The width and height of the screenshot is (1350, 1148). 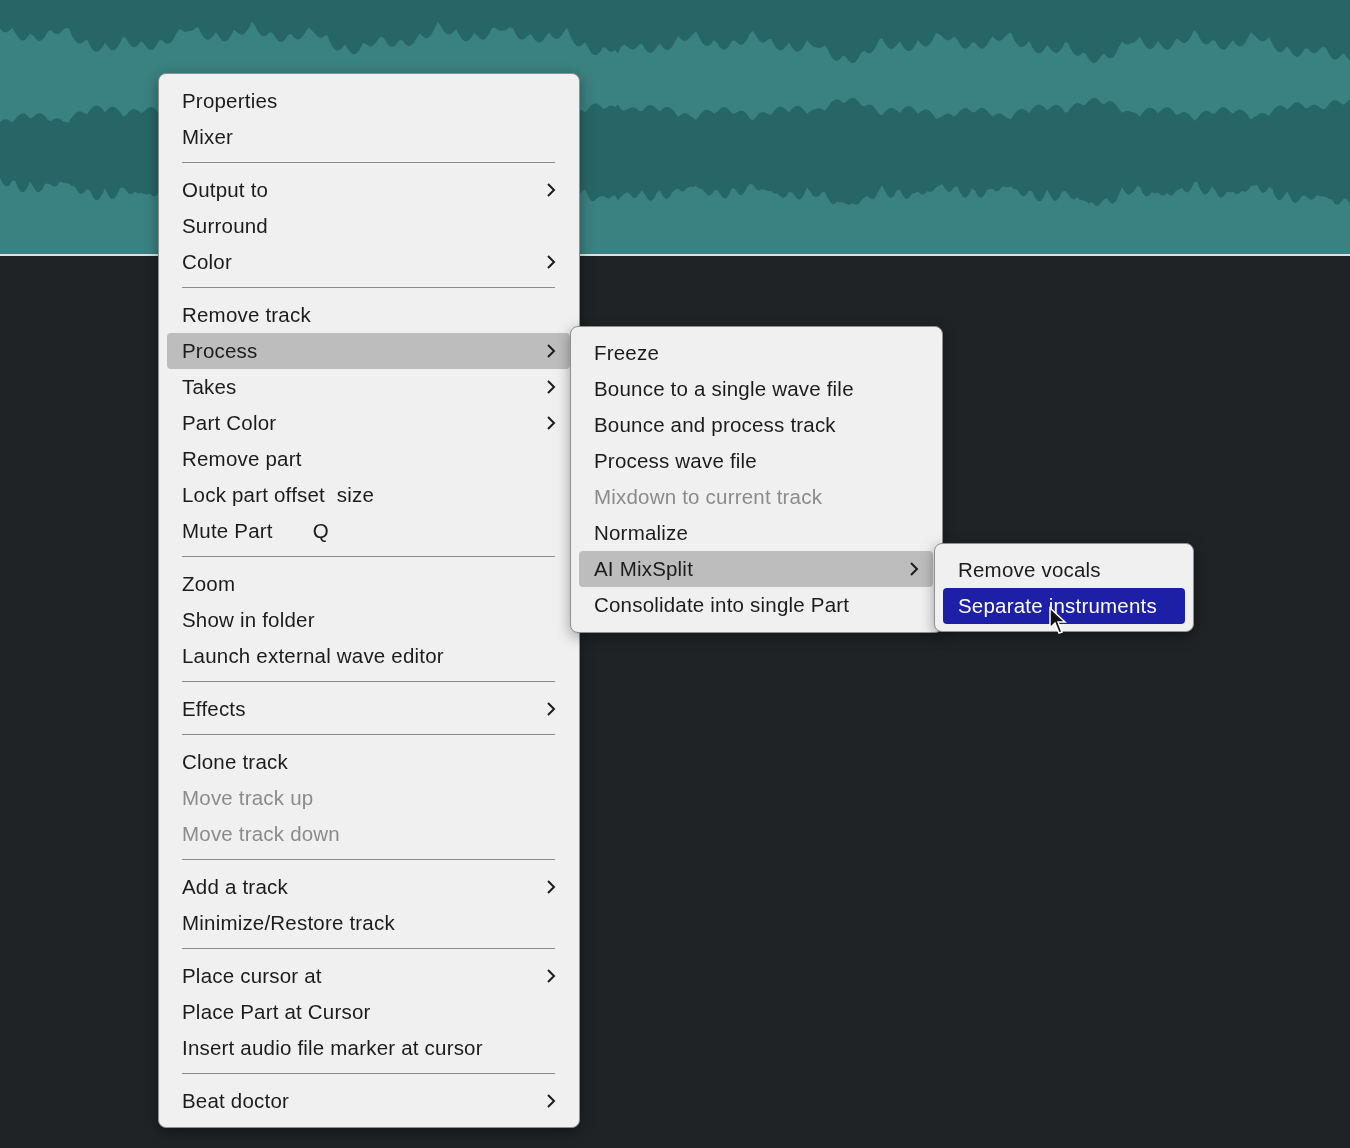 What do you see at coordinates (756, 389) in the screenshot?
I see `menu-item: Bounce to a single wave file` at bounding box center [756, 389].